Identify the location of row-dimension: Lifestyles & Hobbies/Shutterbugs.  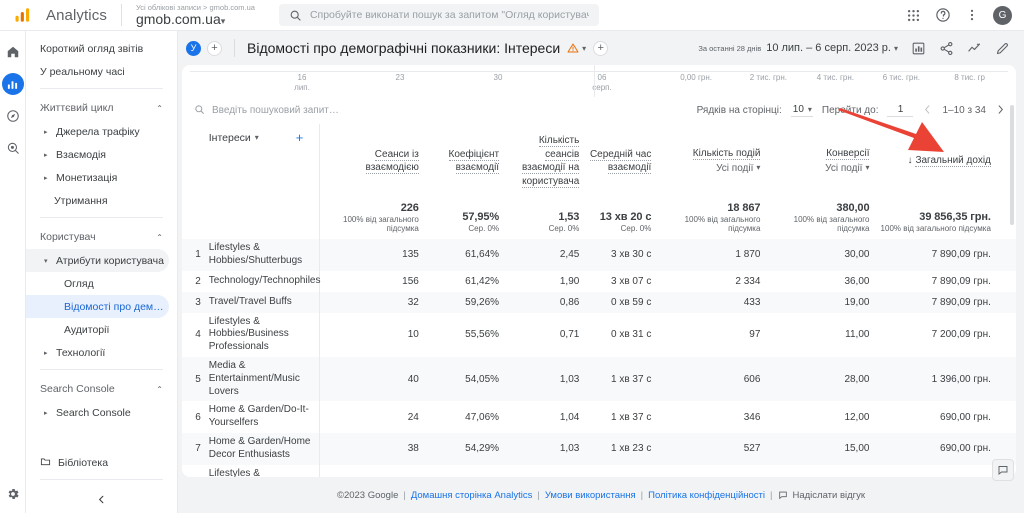
(264, 255).